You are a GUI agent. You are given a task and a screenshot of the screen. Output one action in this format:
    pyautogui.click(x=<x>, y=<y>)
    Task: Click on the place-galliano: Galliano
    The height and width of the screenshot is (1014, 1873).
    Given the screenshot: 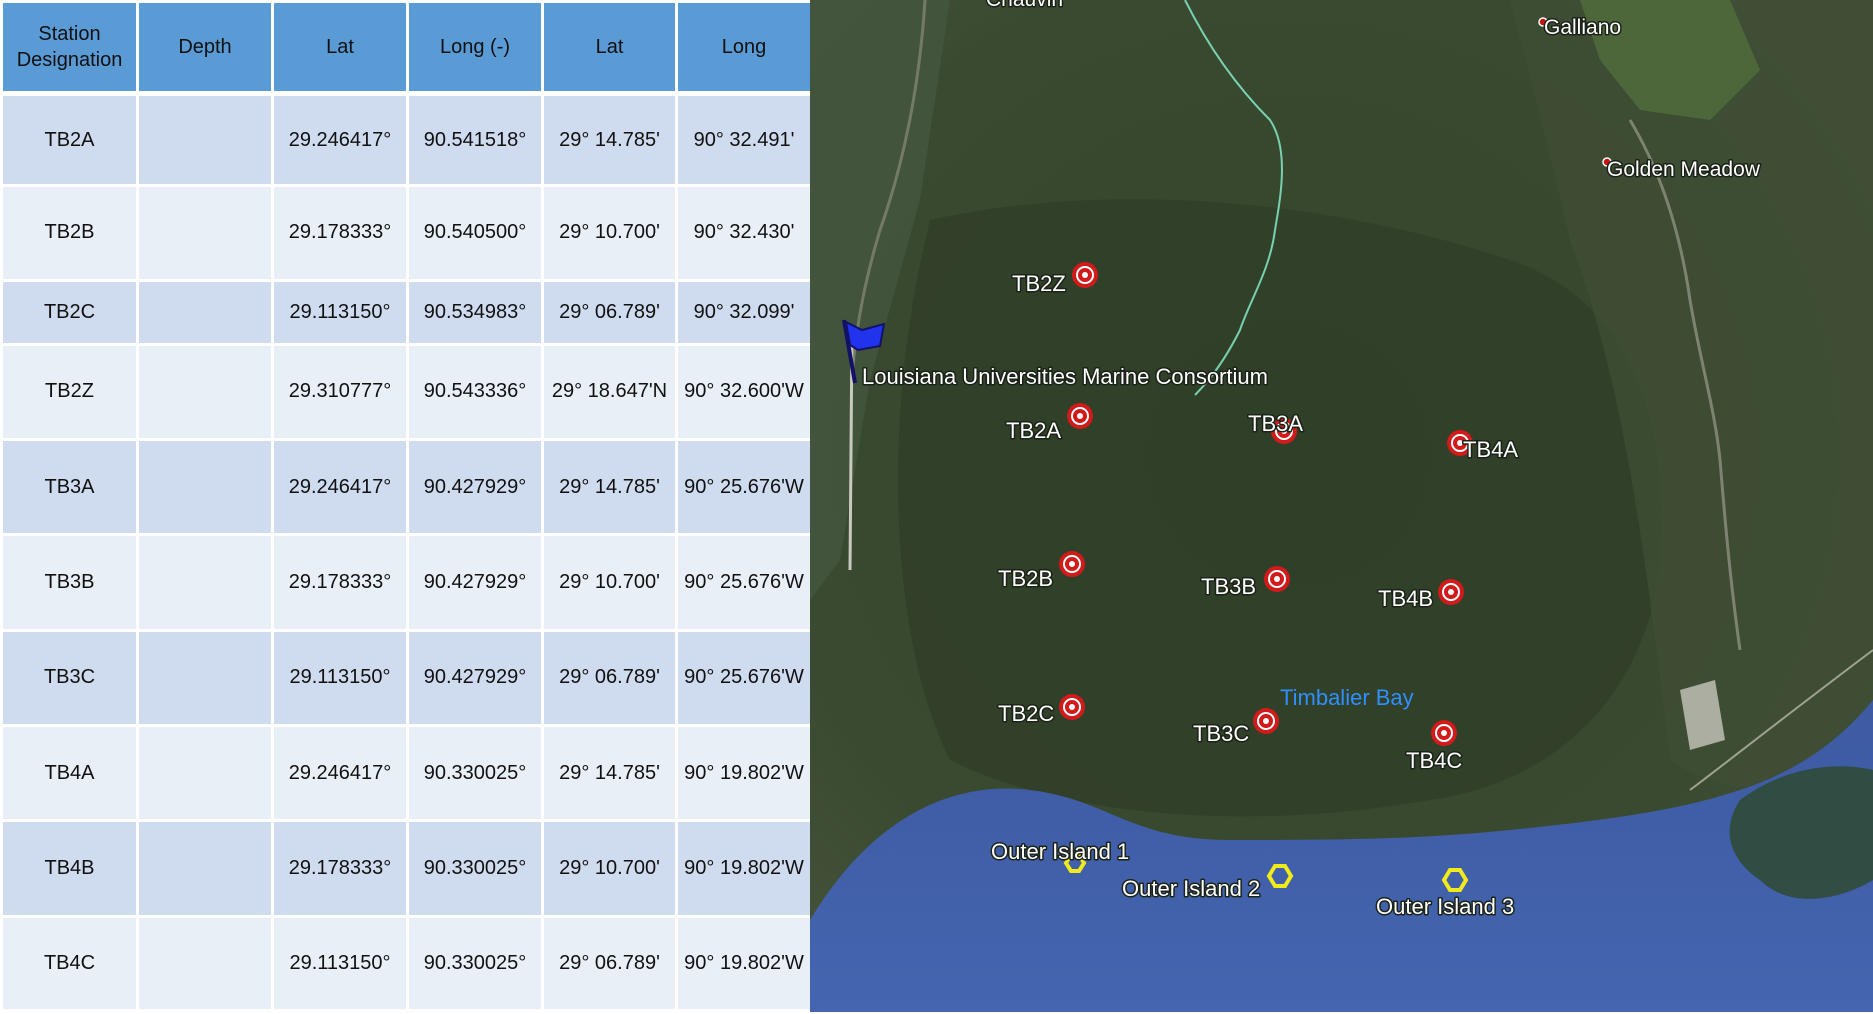 What is the action you would take?
    pyautogui.click(x=1580, y=28)
    